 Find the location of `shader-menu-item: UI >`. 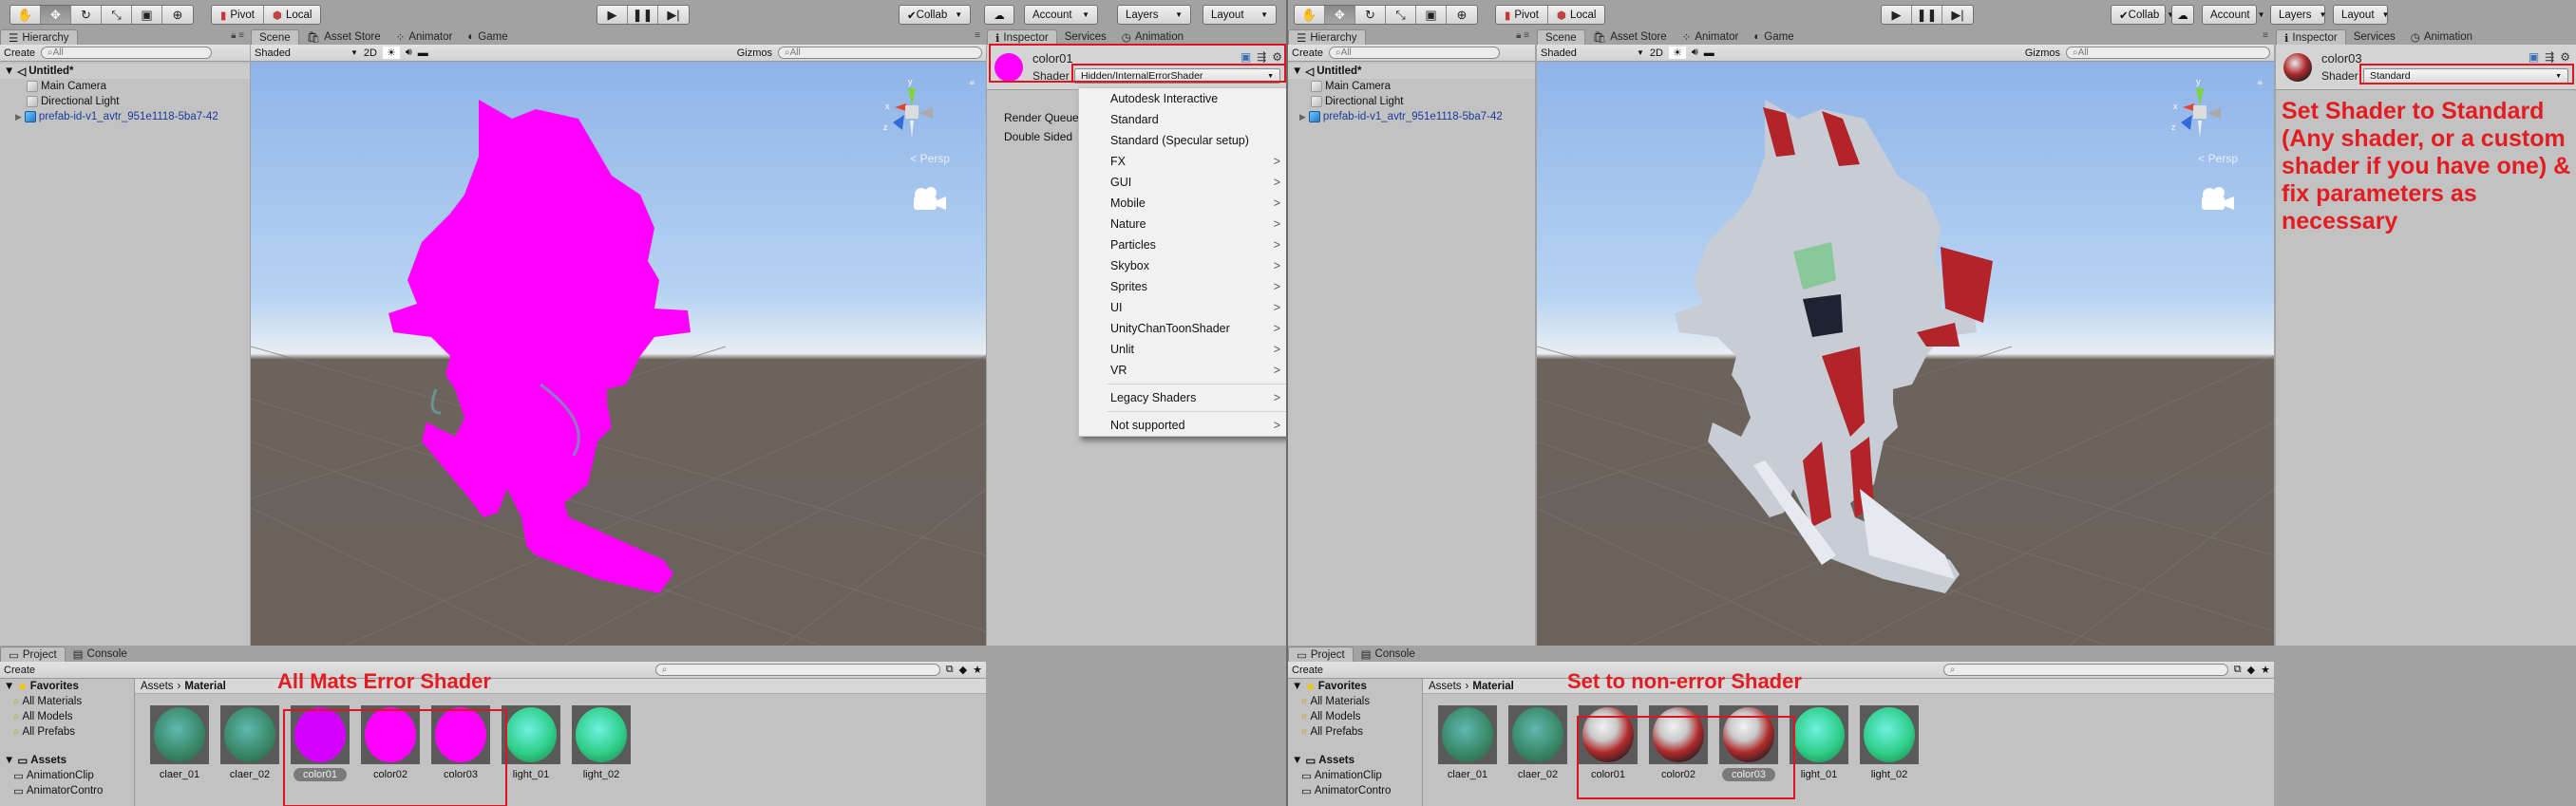

shader-menu-item: UI > is located at coordinates (1183, 307).